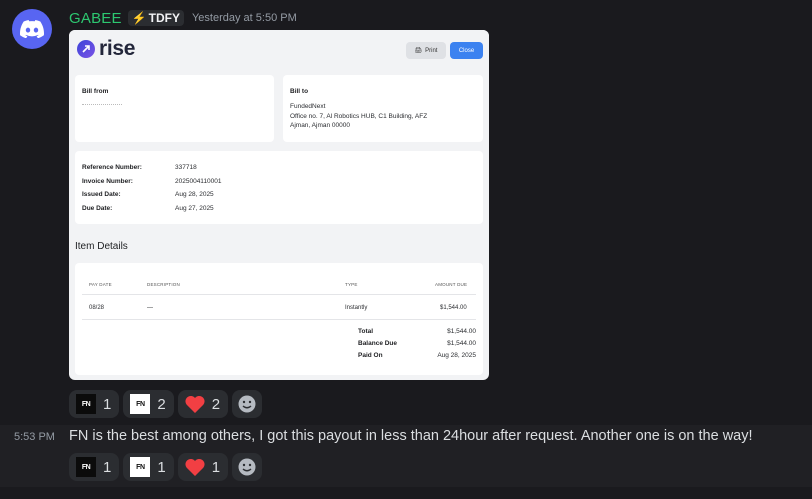  I want to click on reference-label: Reference Number:, so click(112, 167).